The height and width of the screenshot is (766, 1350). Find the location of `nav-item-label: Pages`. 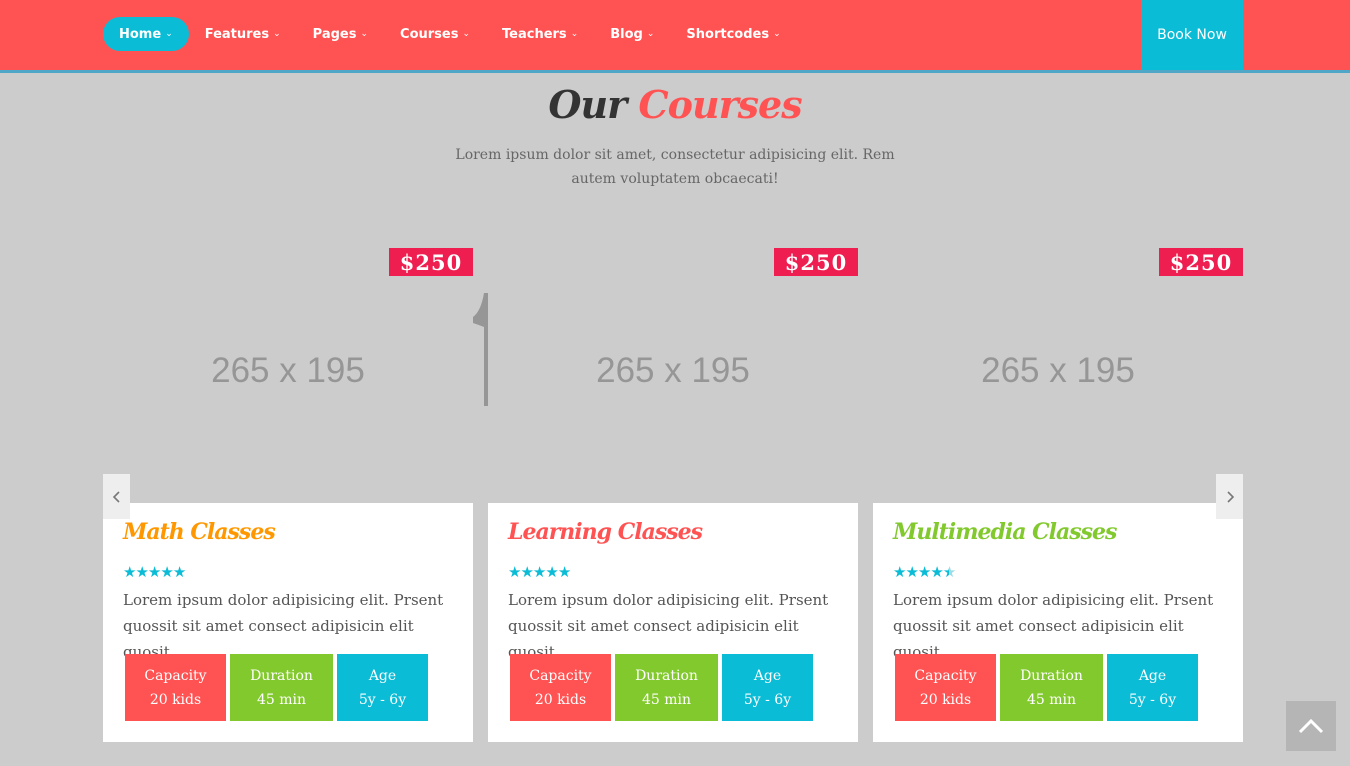

nav-item-label: Pages is located at coordinates (334, 34).